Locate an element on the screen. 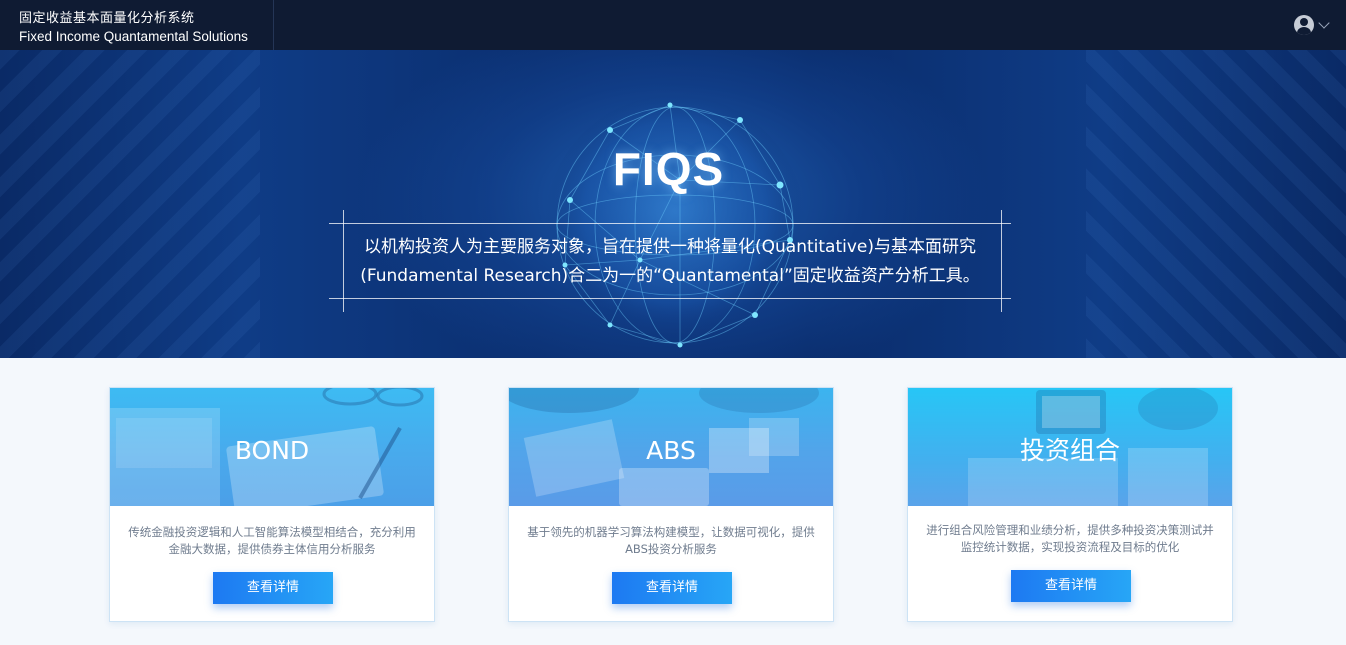 Image resolution: width=1346 pixels, height=645 pixels. card-image-bond: BOND is located at coordinates (272, 447).